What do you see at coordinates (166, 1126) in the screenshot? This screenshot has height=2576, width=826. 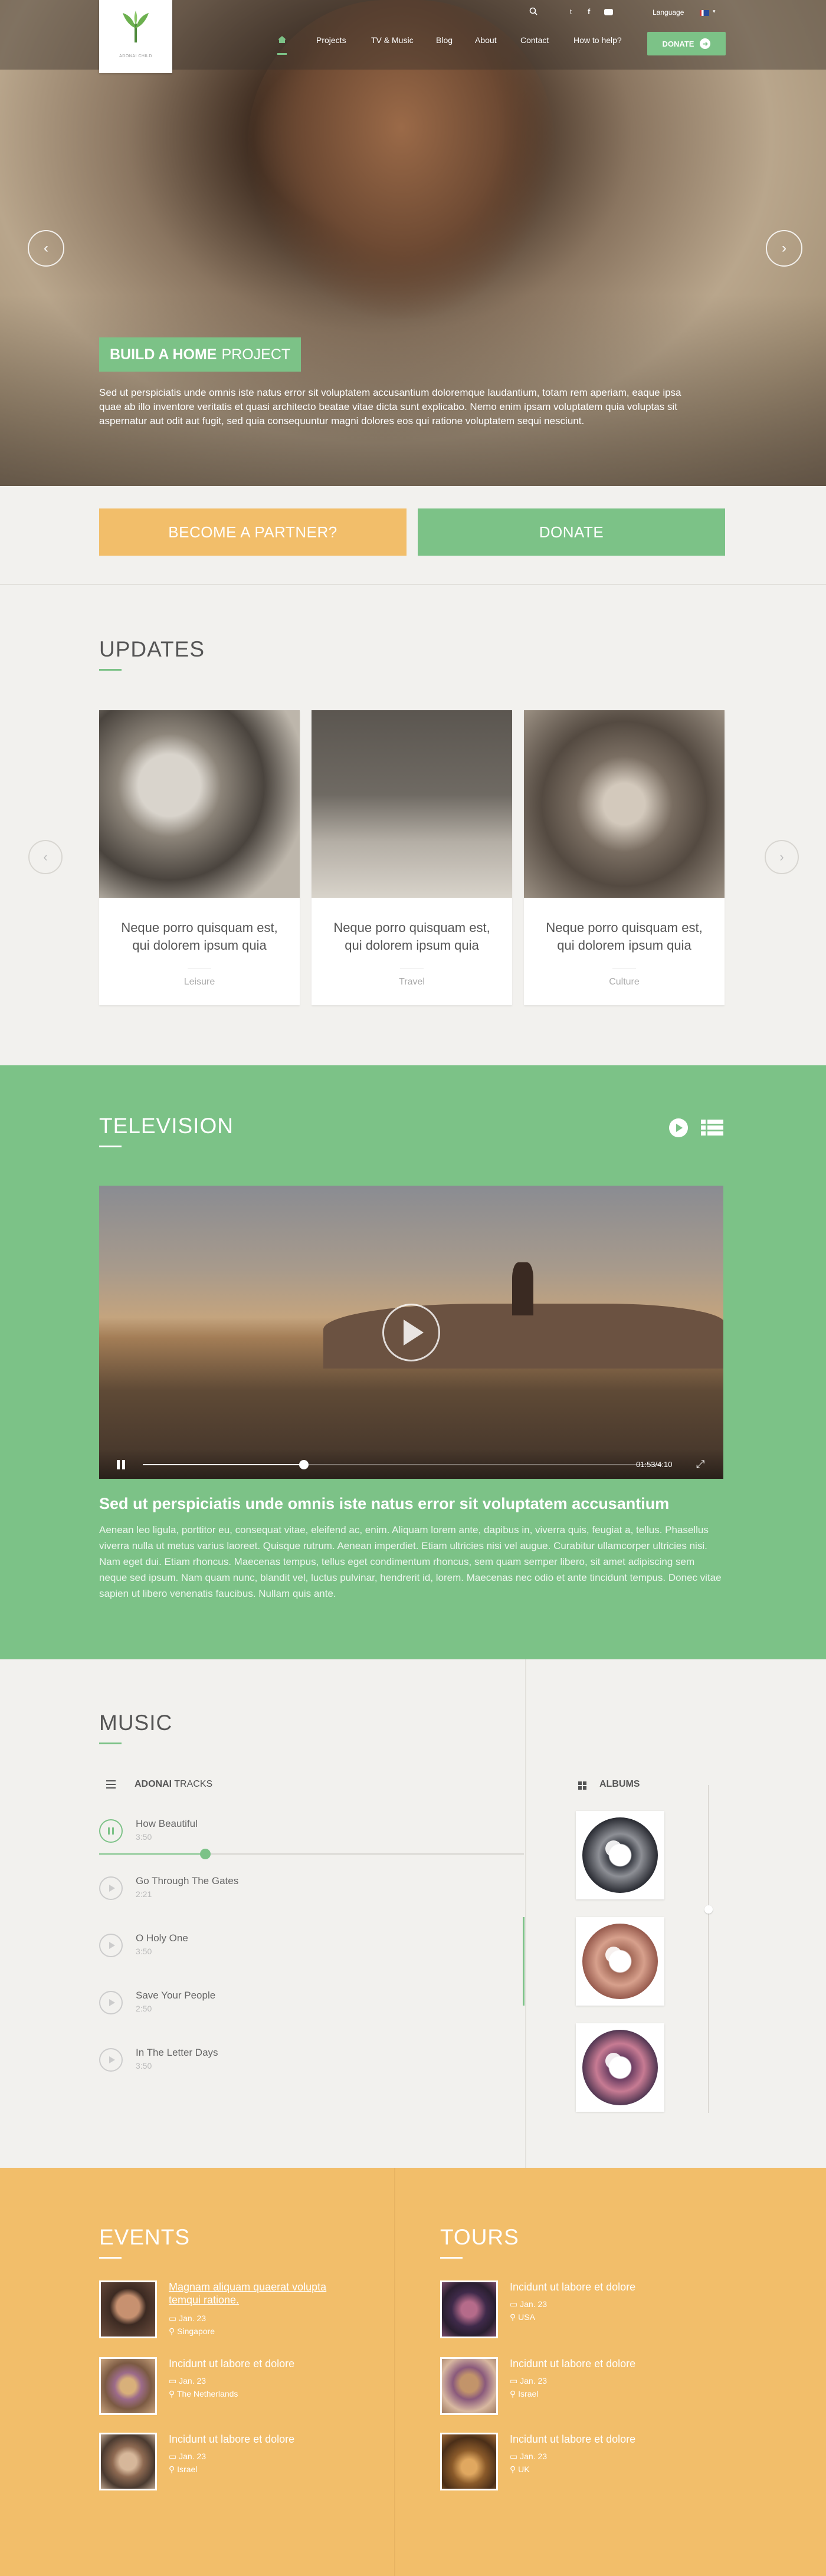 I see `television-title: TELEVISION` at bounding box center [166, 1126].